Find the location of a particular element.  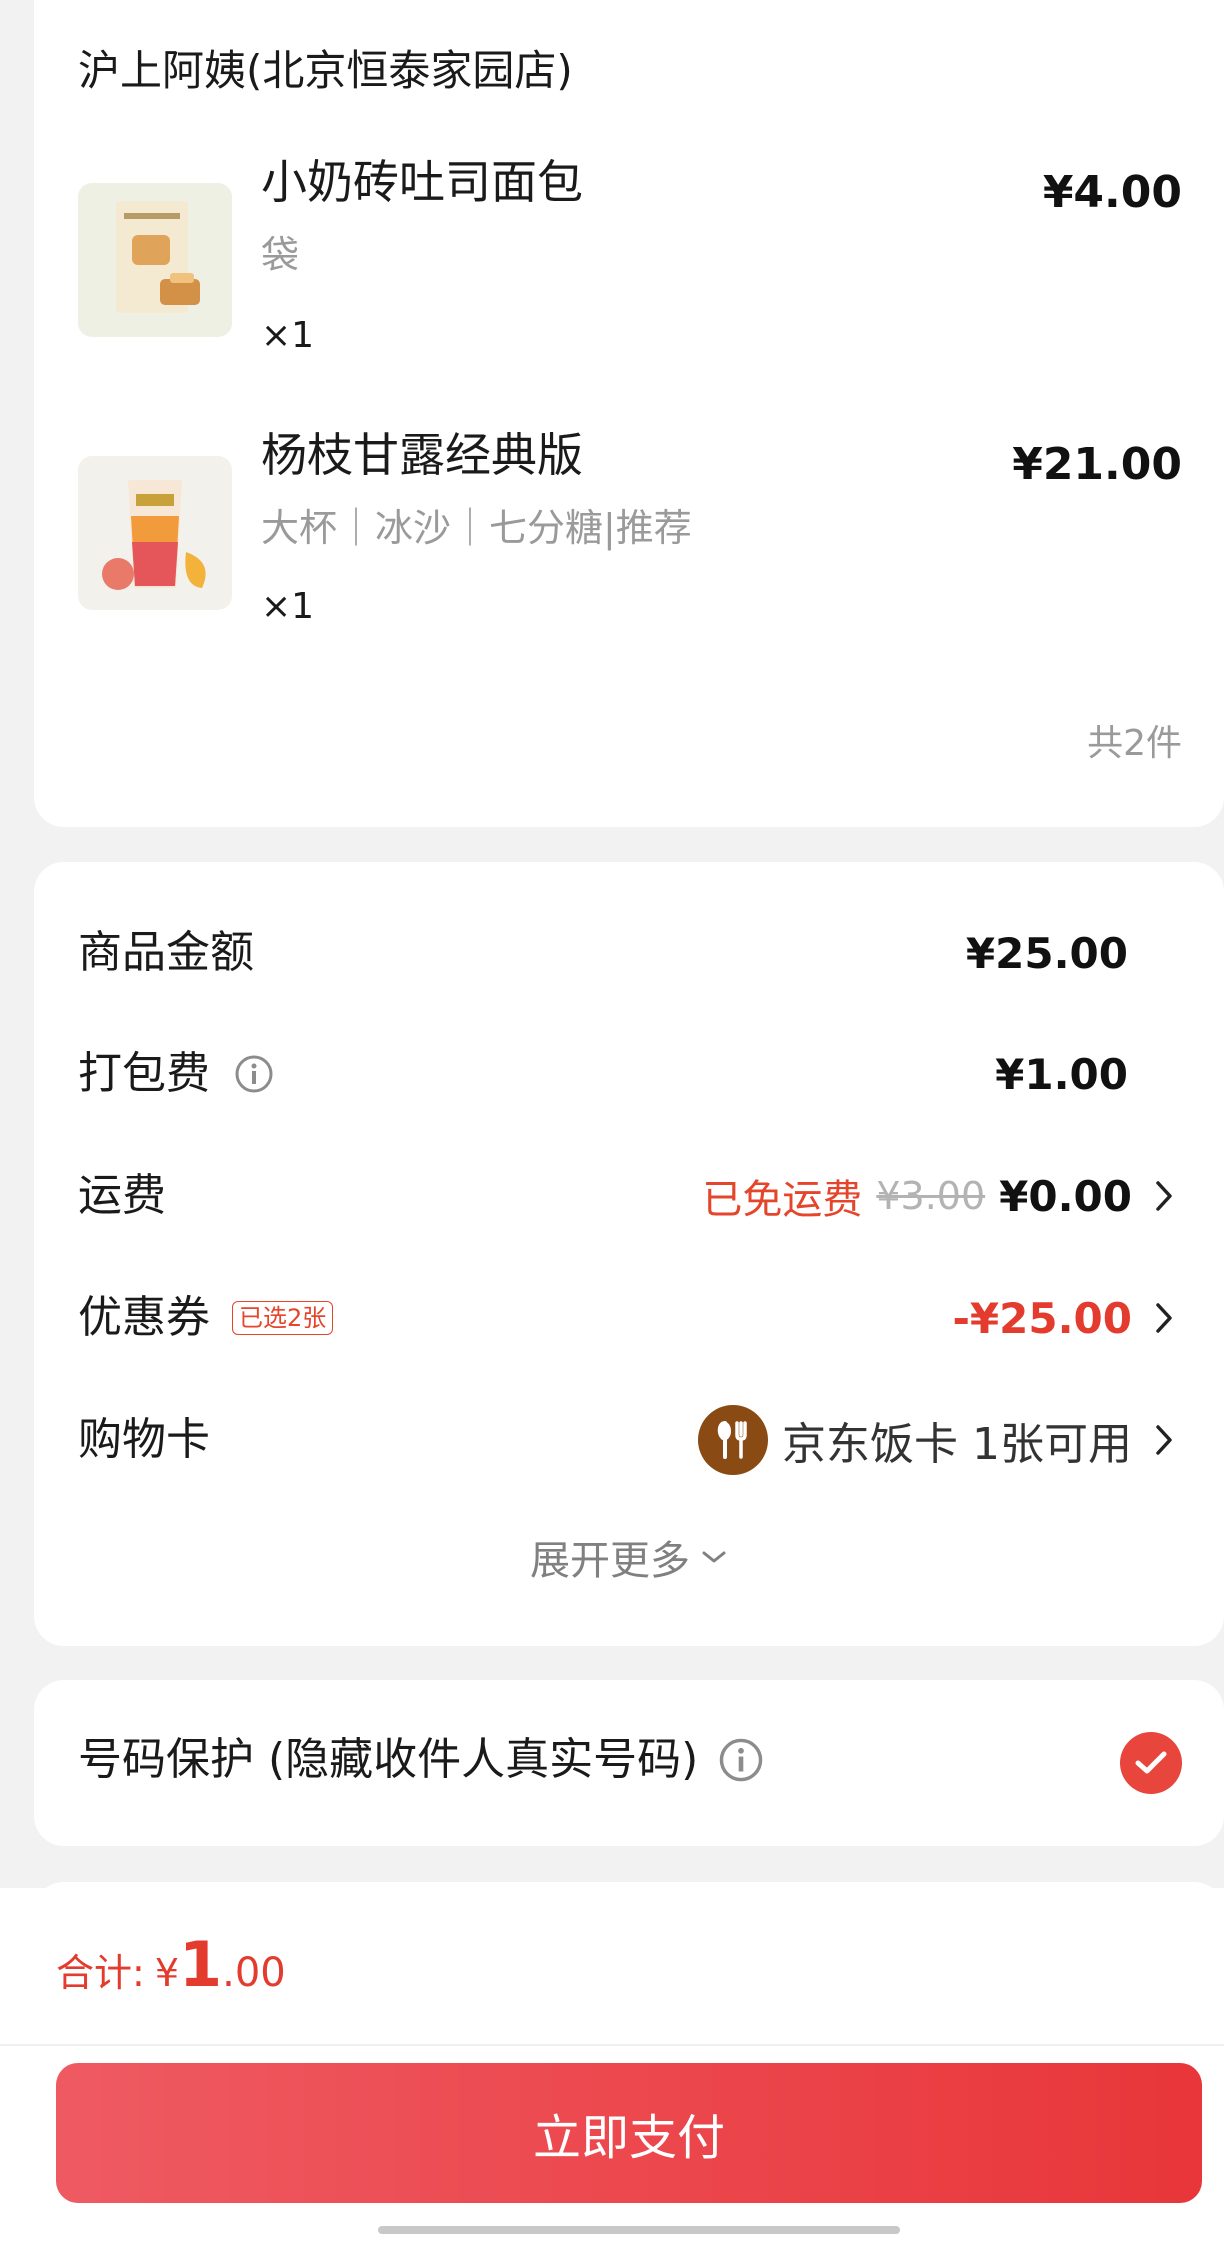

shipping-fee-value: ¥0.00 is located at coordinates (1065, 1196).